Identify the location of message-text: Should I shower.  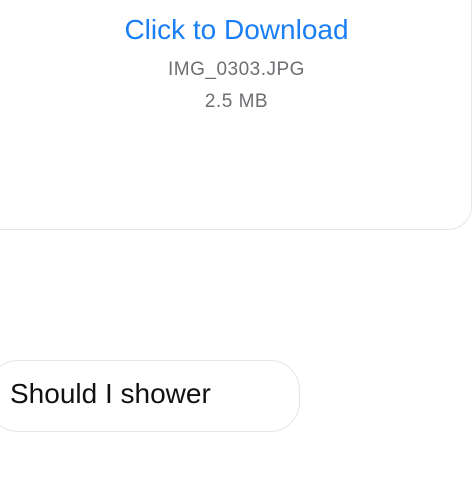
(110, 393).